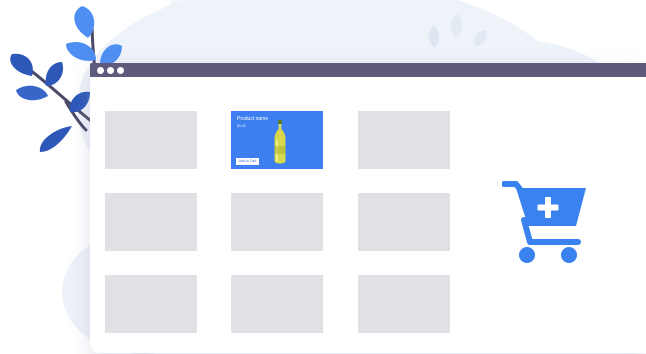 This screenshot has width=646, height=354. What do you see at coordinates (247, 161) in the screenshot?
I see `add-to-cart-button: Add to Cart` at bounding box center [247, 161].